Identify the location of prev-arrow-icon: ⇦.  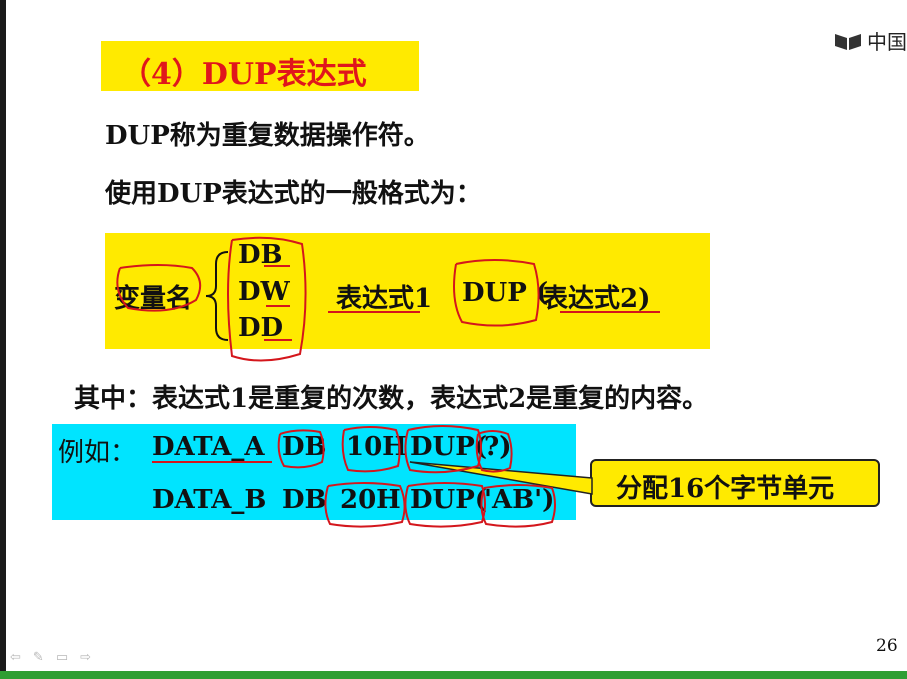
(15, 657).